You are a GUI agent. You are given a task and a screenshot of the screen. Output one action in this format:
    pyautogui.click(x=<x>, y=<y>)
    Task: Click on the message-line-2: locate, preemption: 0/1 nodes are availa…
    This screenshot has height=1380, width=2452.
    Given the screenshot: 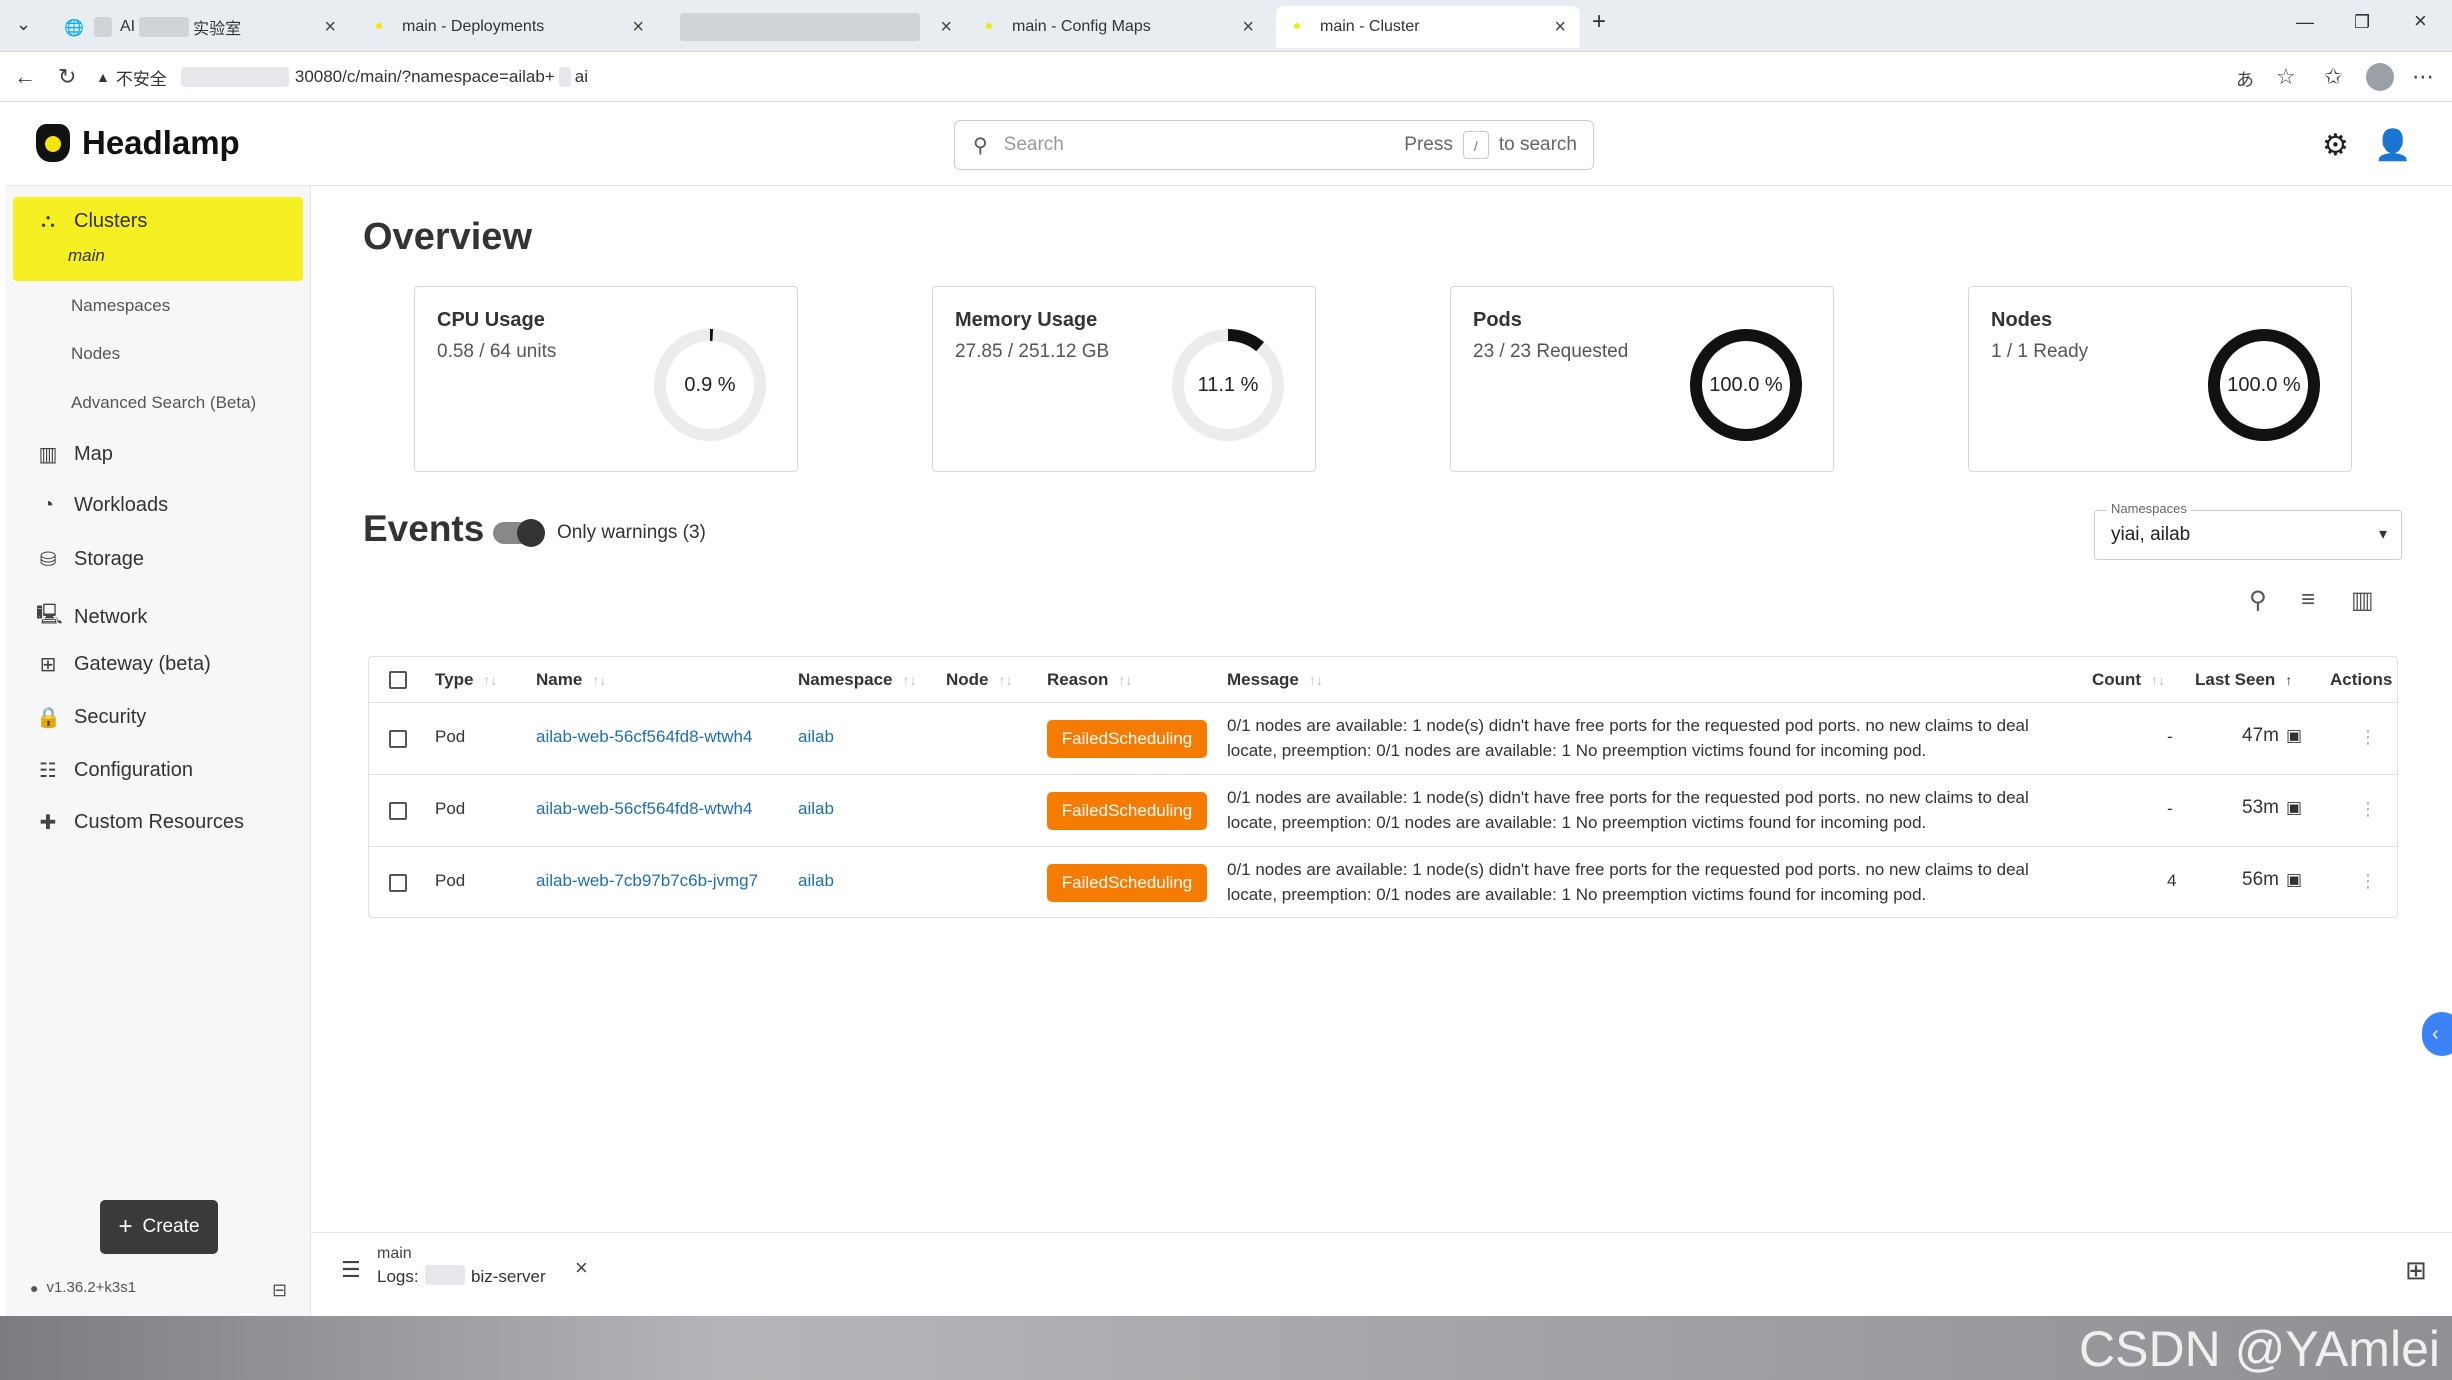 What is the action you would take?
    pyautogui.click(x=1577, y=894)
    